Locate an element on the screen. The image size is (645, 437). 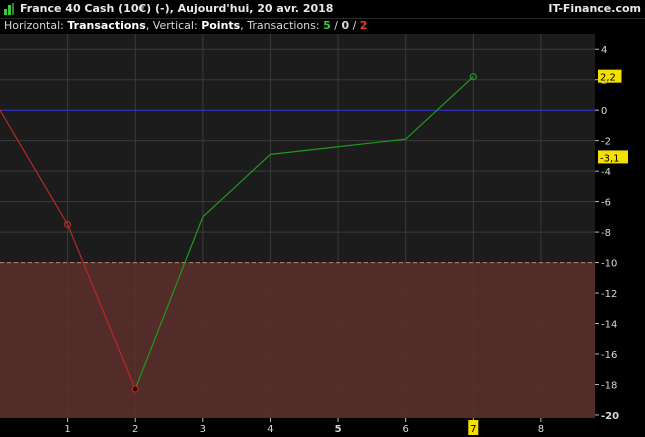
x-tick-label: 7 is located at coordinates (473, 429).